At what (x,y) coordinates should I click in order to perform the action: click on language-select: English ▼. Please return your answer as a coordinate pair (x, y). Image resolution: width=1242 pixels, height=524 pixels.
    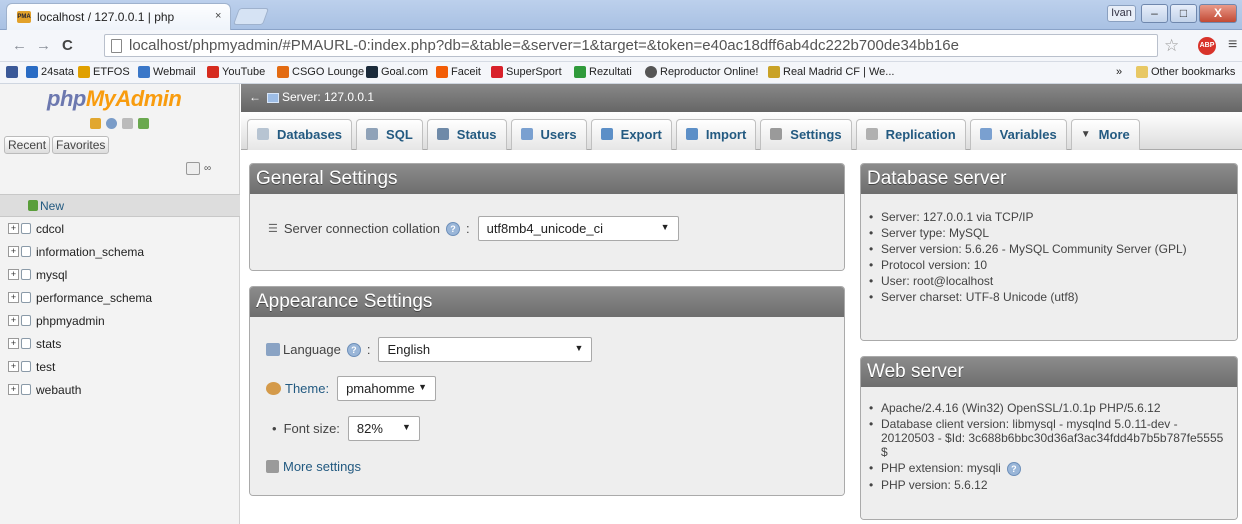
    Looking at the image, I should click on (485, 349).